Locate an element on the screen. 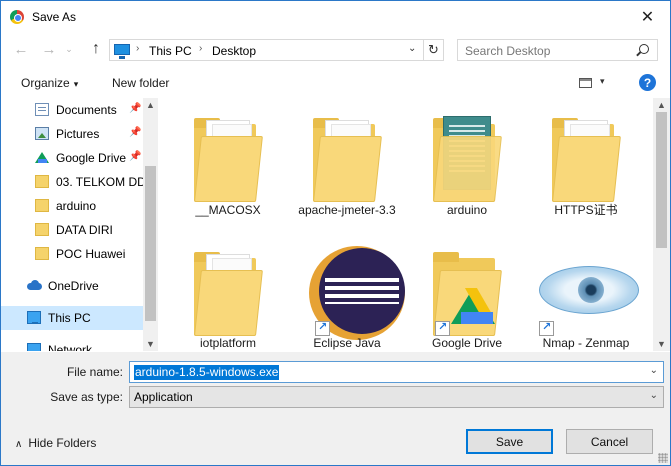  file-item-iotplatform: iotplatform is located at coordinates (228, 297).